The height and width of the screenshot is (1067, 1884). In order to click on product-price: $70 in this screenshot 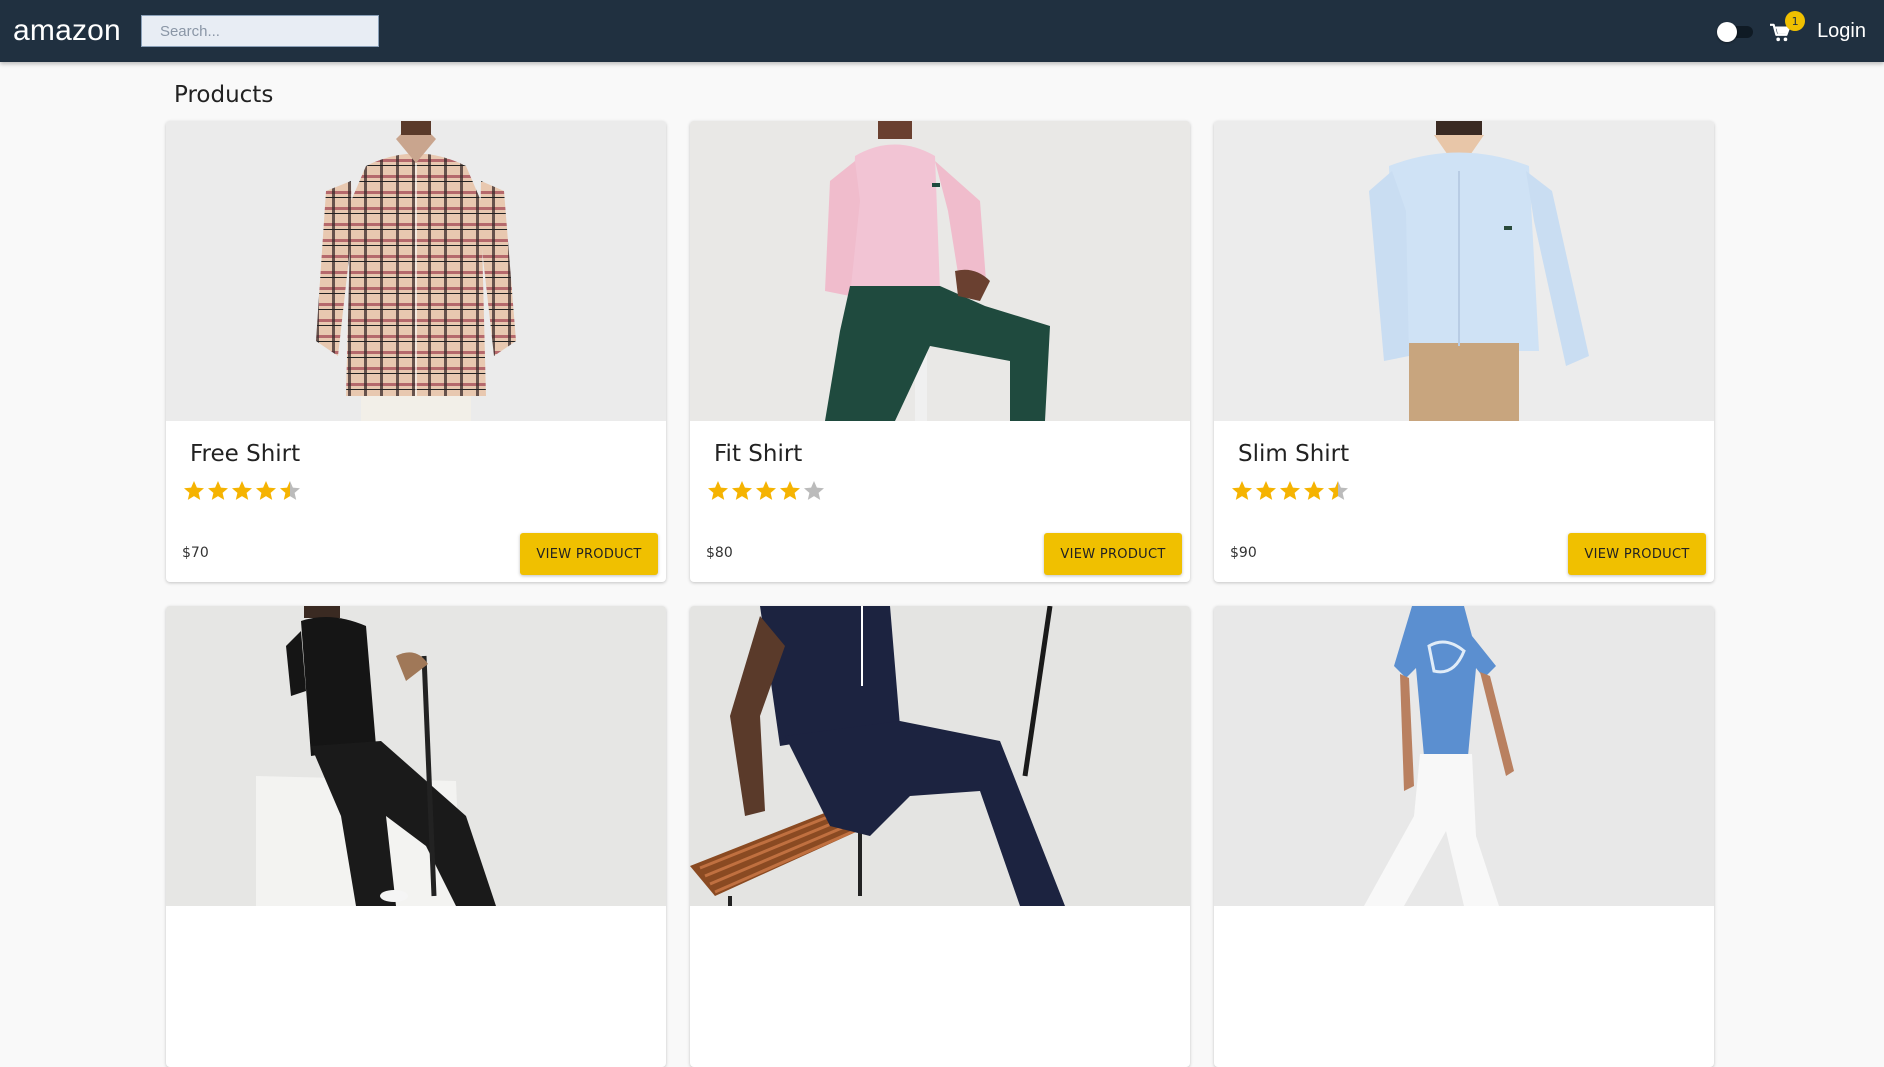, I will do `click(195, 553)`.